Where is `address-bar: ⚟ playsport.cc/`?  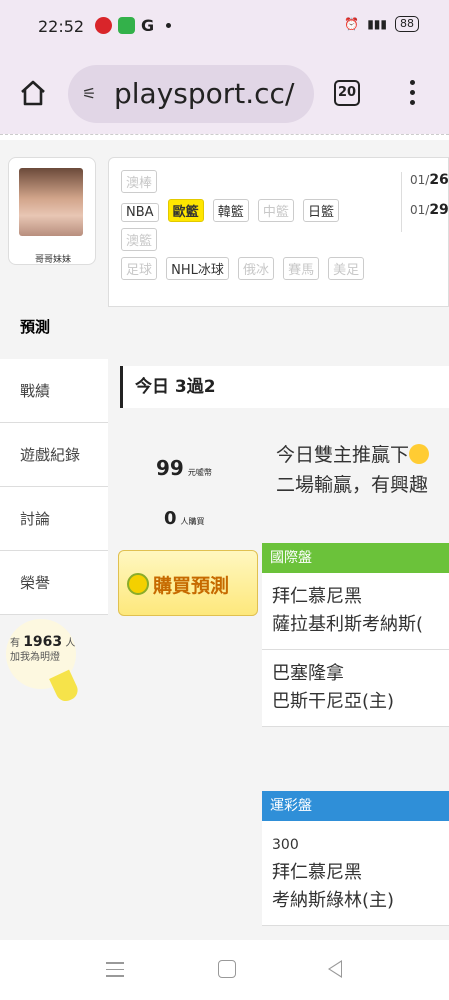
address-bar: ⚟ playsport.cc/ is located at coordinates (191, 94).